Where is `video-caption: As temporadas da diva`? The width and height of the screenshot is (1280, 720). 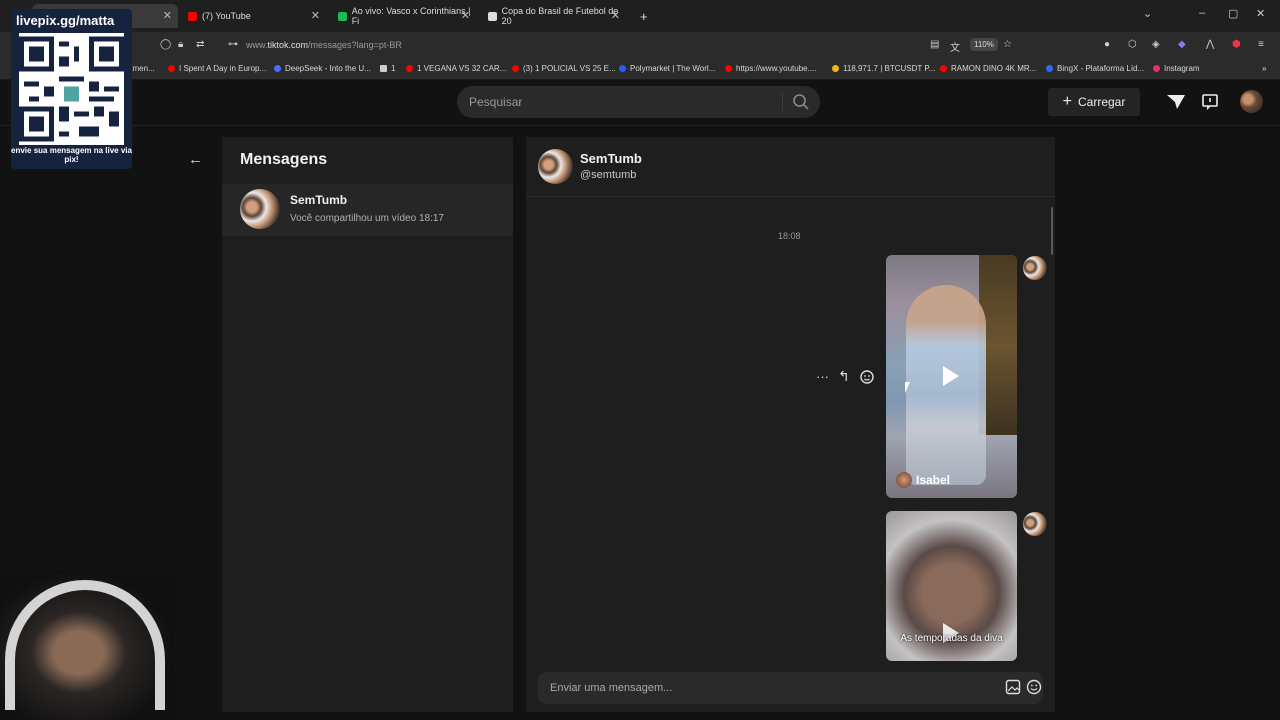
video-caption: As temporadas da diva is located at coordinates (951, 638).